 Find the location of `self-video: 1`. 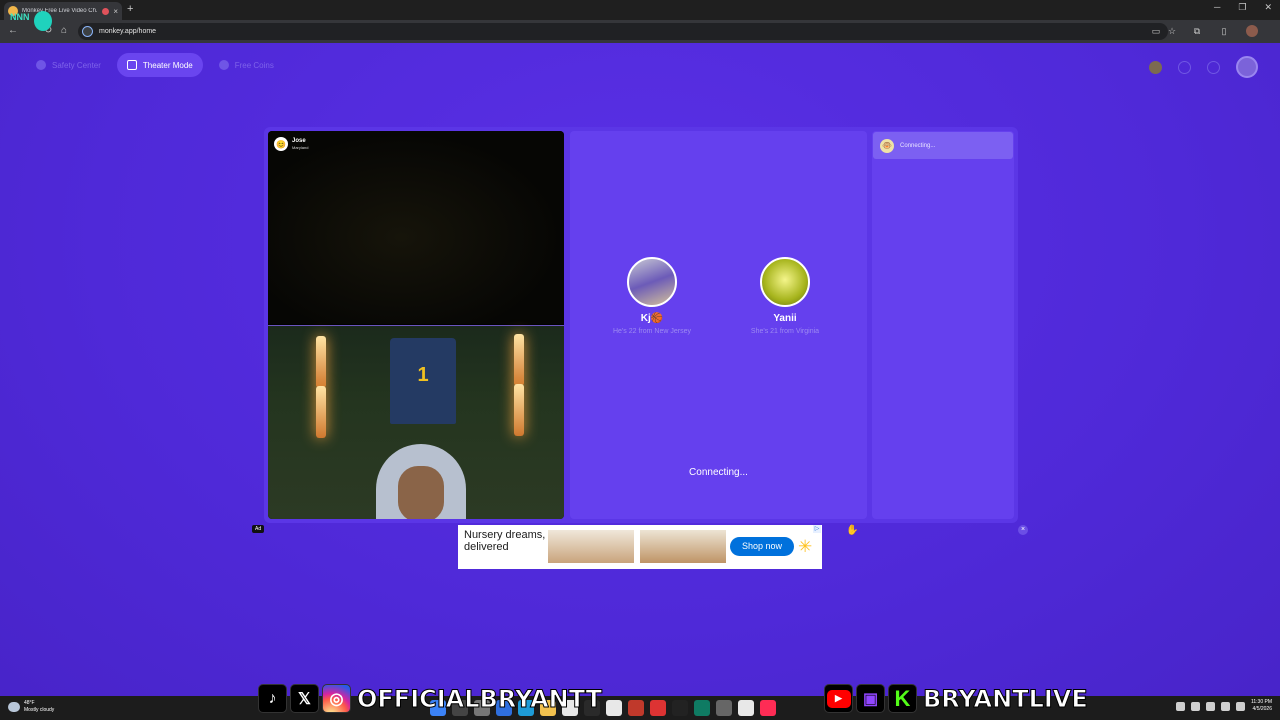

self-video: 1 is located at coordinates (416, 422).